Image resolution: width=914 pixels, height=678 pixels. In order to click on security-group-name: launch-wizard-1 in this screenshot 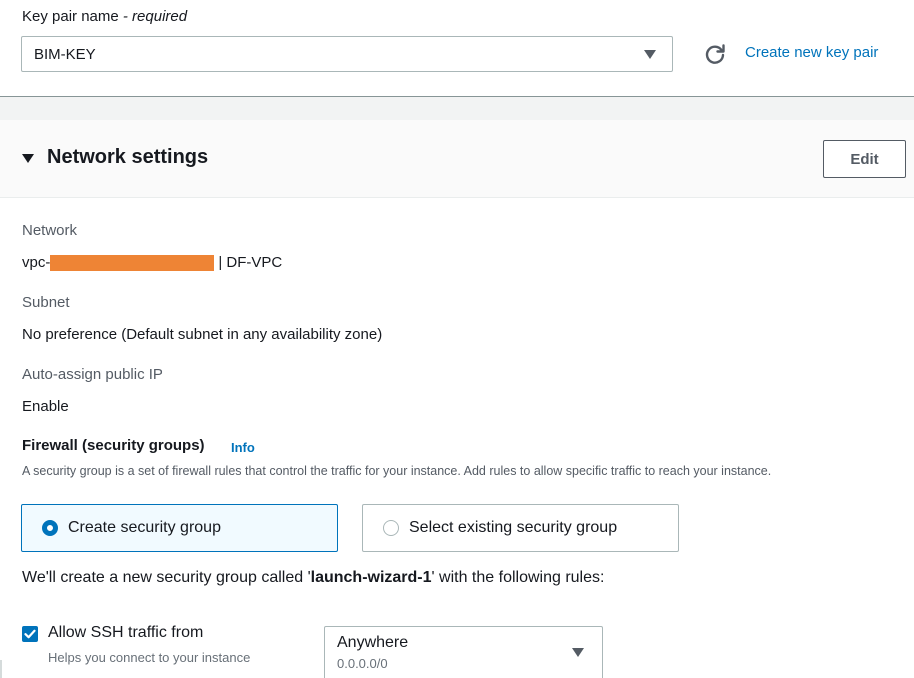, I will do `click(371, 577)`.